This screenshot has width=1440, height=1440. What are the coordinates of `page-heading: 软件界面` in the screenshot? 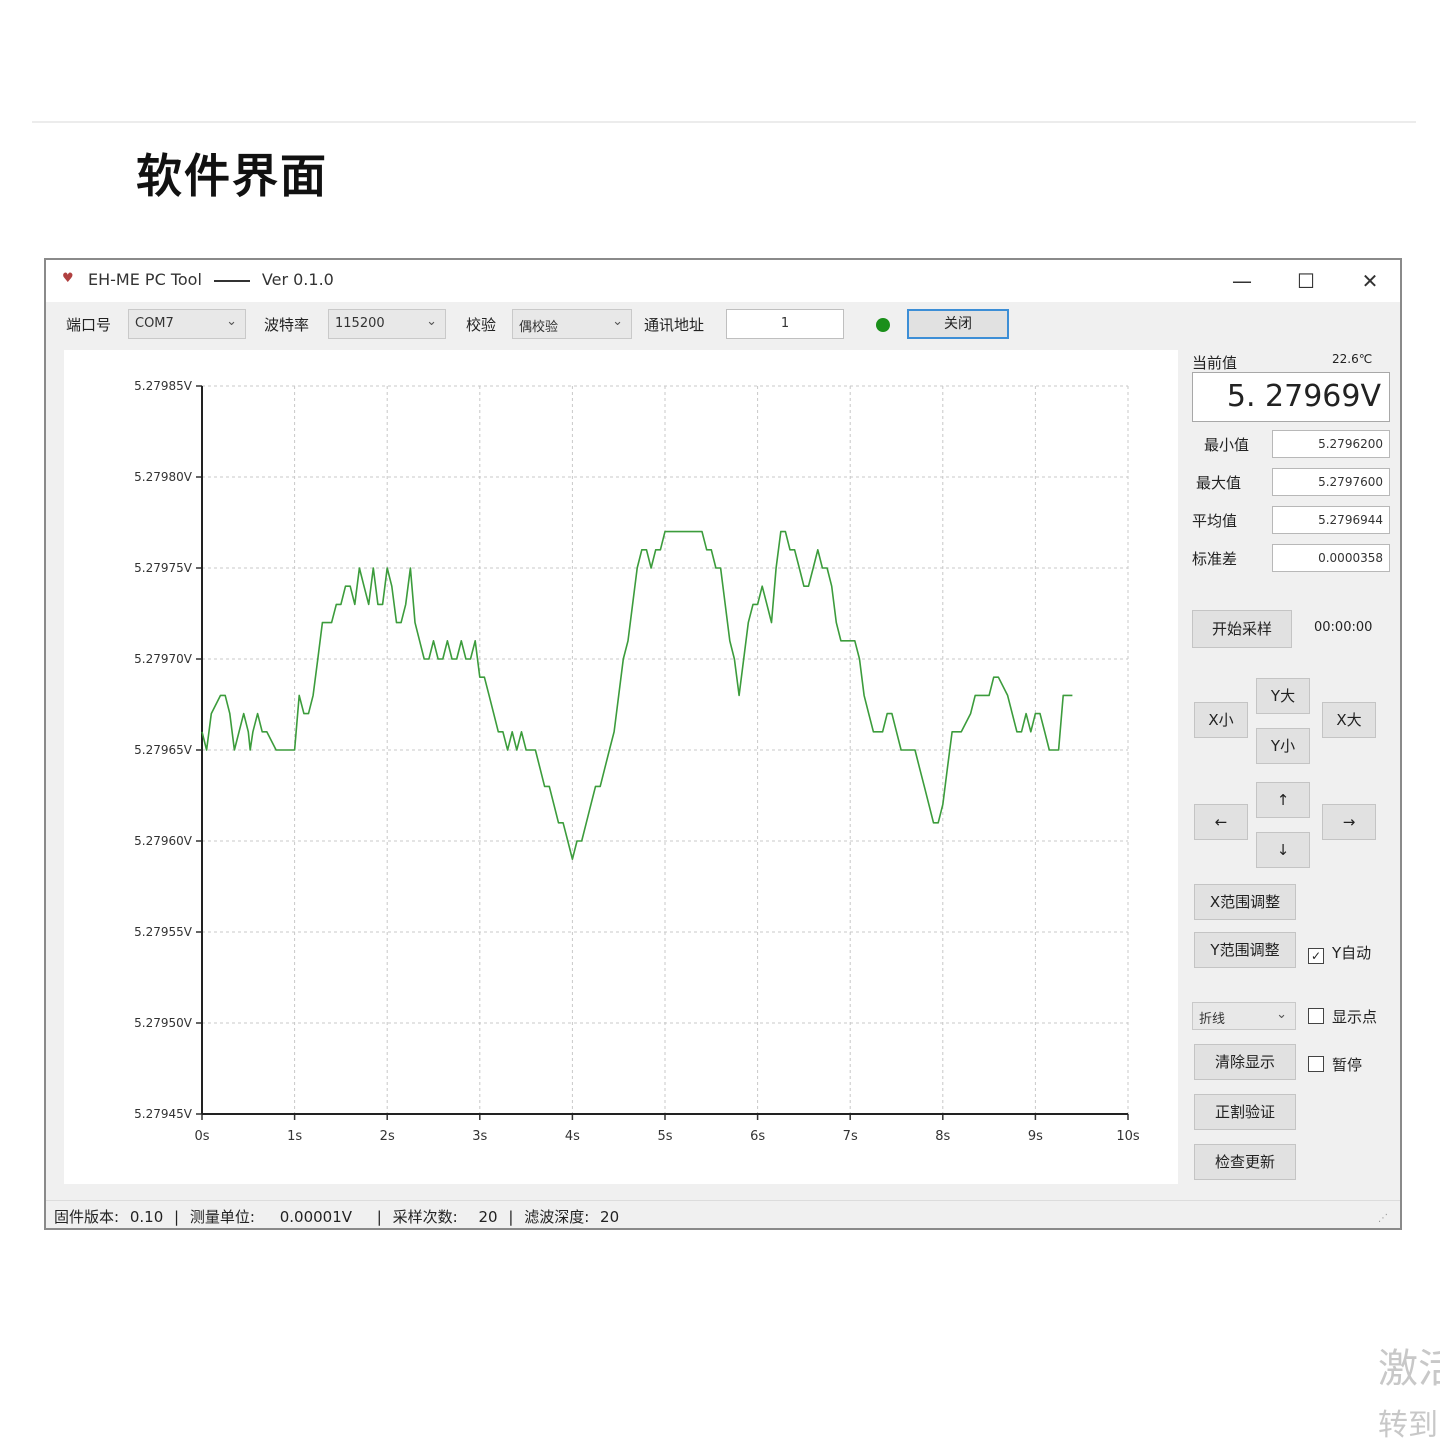 It's located at (232, 176).